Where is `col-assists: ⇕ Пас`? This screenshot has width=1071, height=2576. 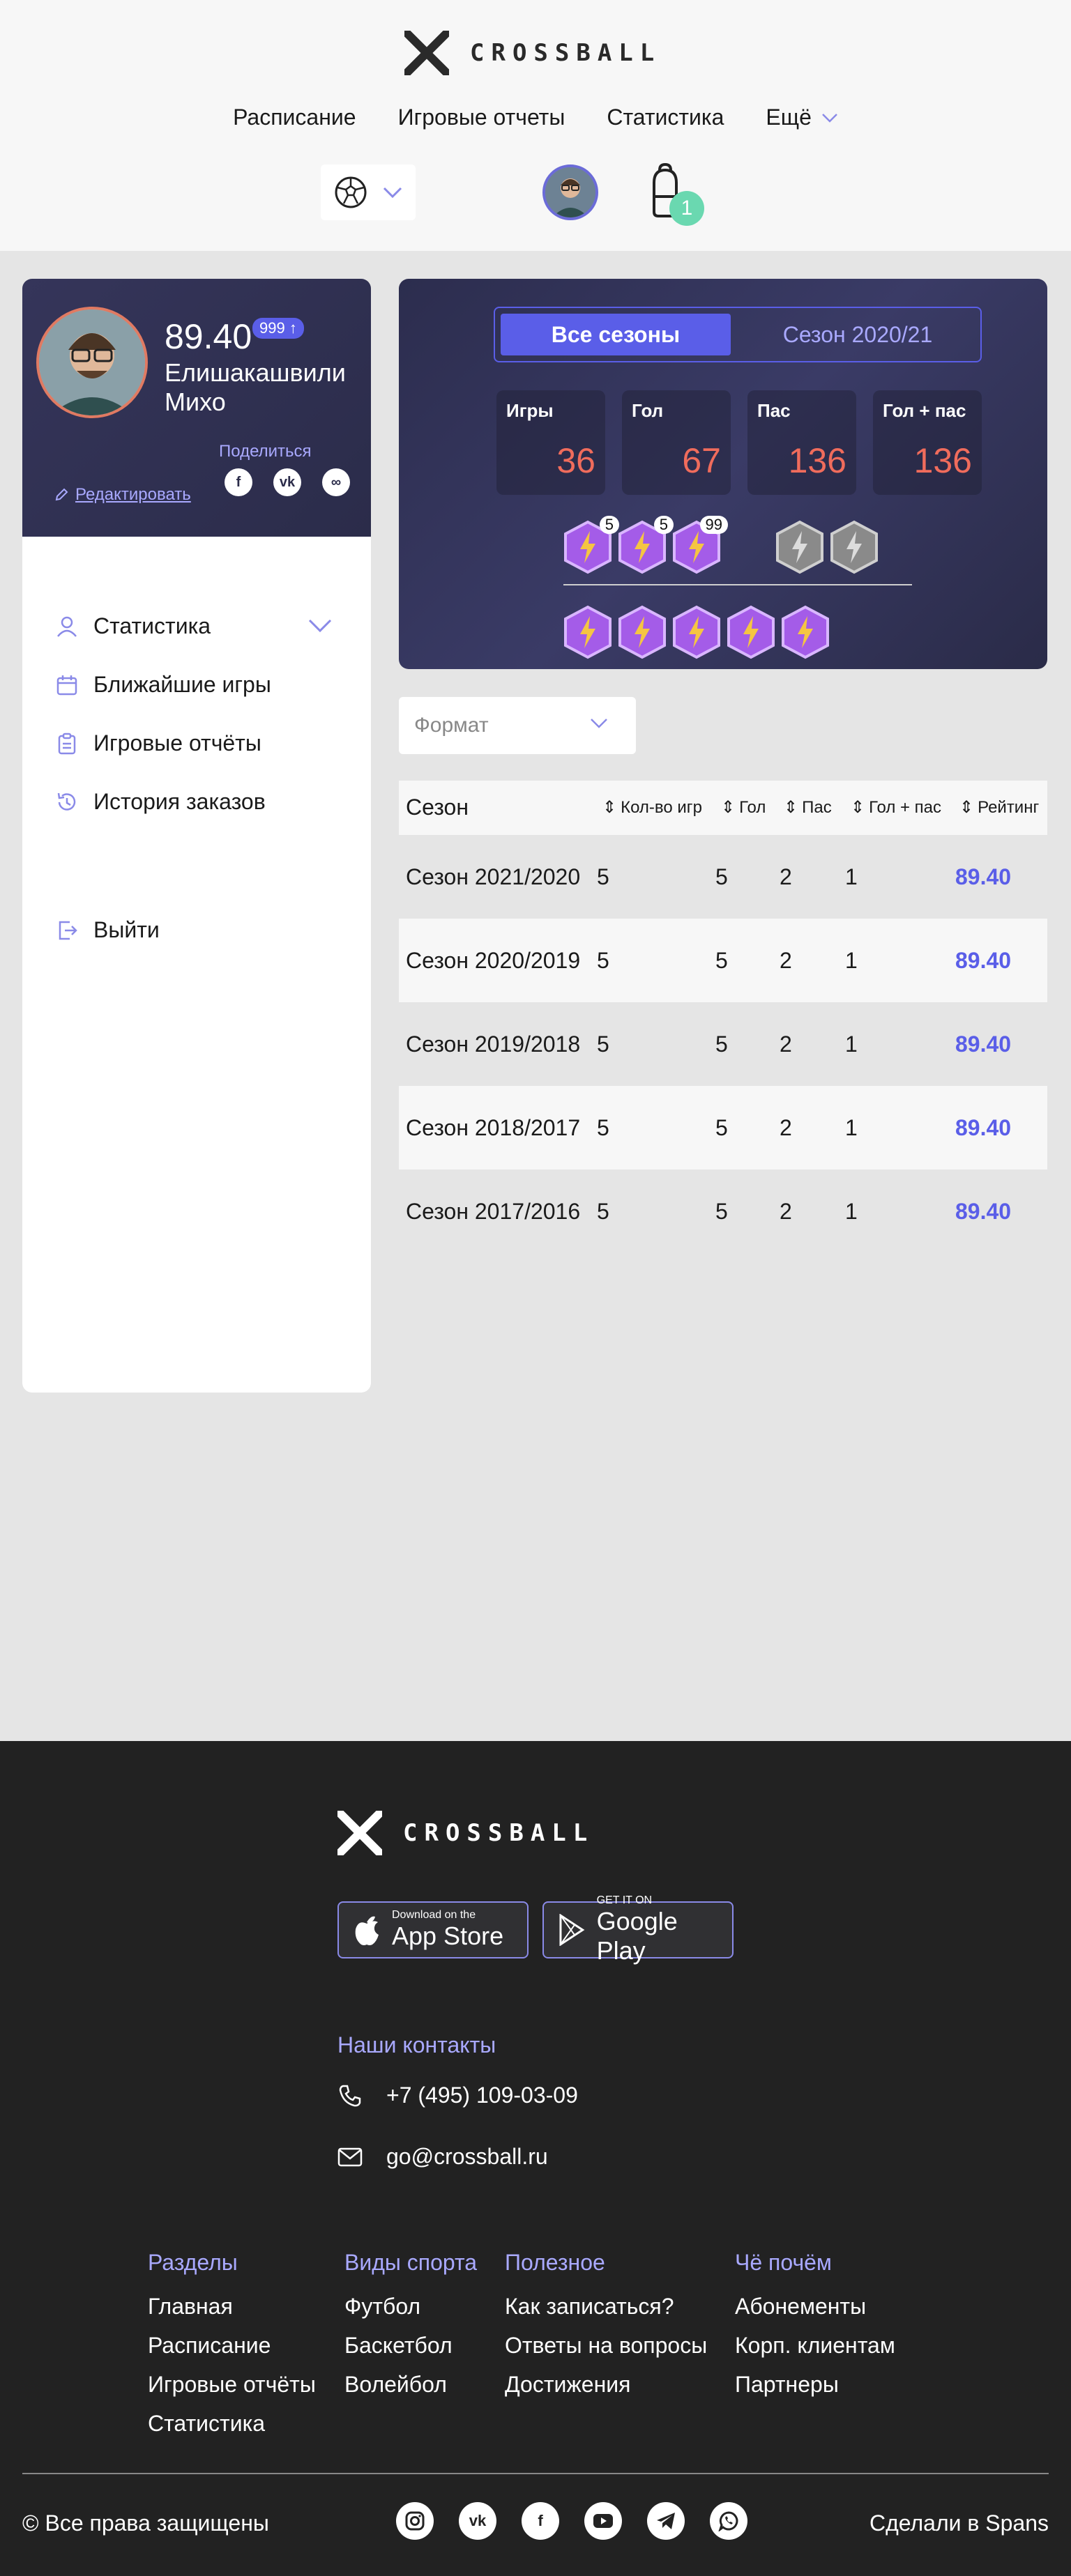
col-assists: ⇕ Пас is located at coordinates (808, 807).